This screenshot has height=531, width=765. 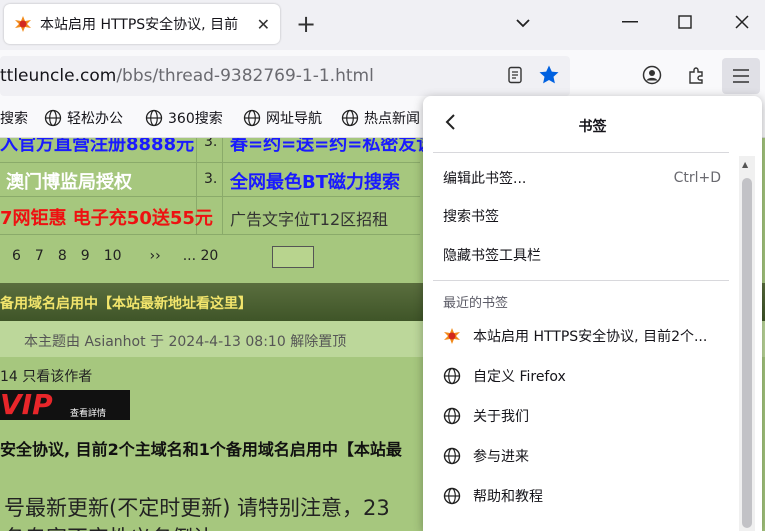 What do you see at coordinates (16, 256) in the screenshot?
I see `page-link: 6` at bounding box center [16, 256].